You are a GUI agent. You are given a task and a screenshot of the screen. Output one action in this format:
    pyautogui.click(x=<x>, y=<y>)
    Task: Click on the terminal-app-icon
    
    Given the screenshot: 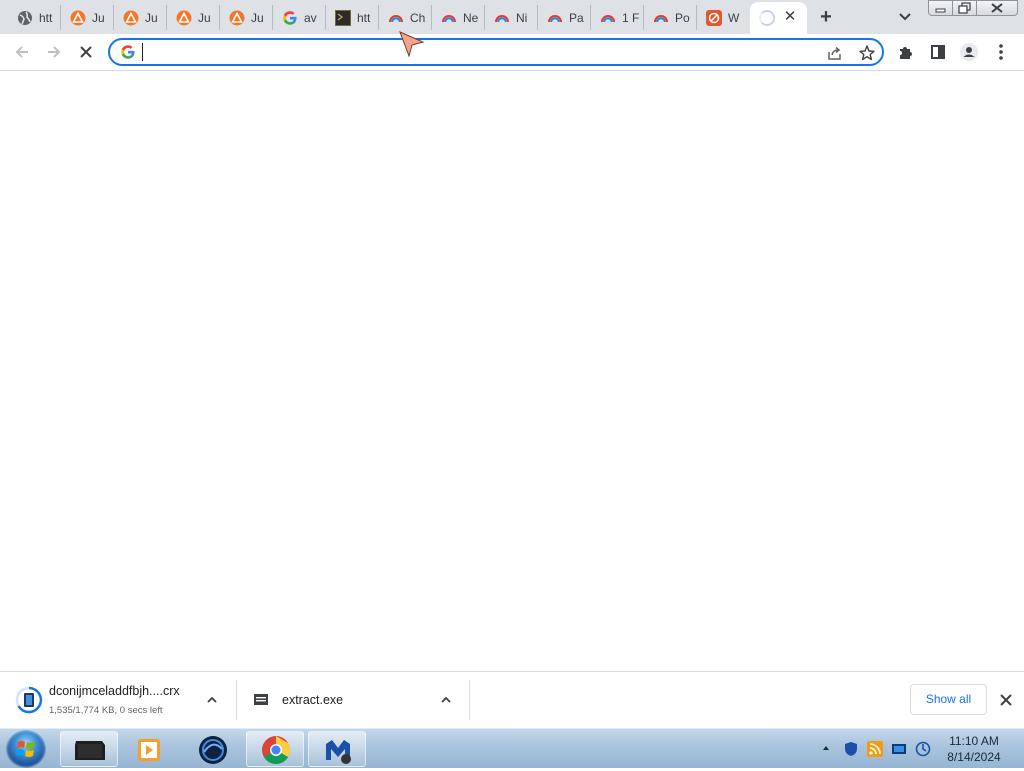 What is the action you would take?
    pyautogui.click(x=90, y=750)
    